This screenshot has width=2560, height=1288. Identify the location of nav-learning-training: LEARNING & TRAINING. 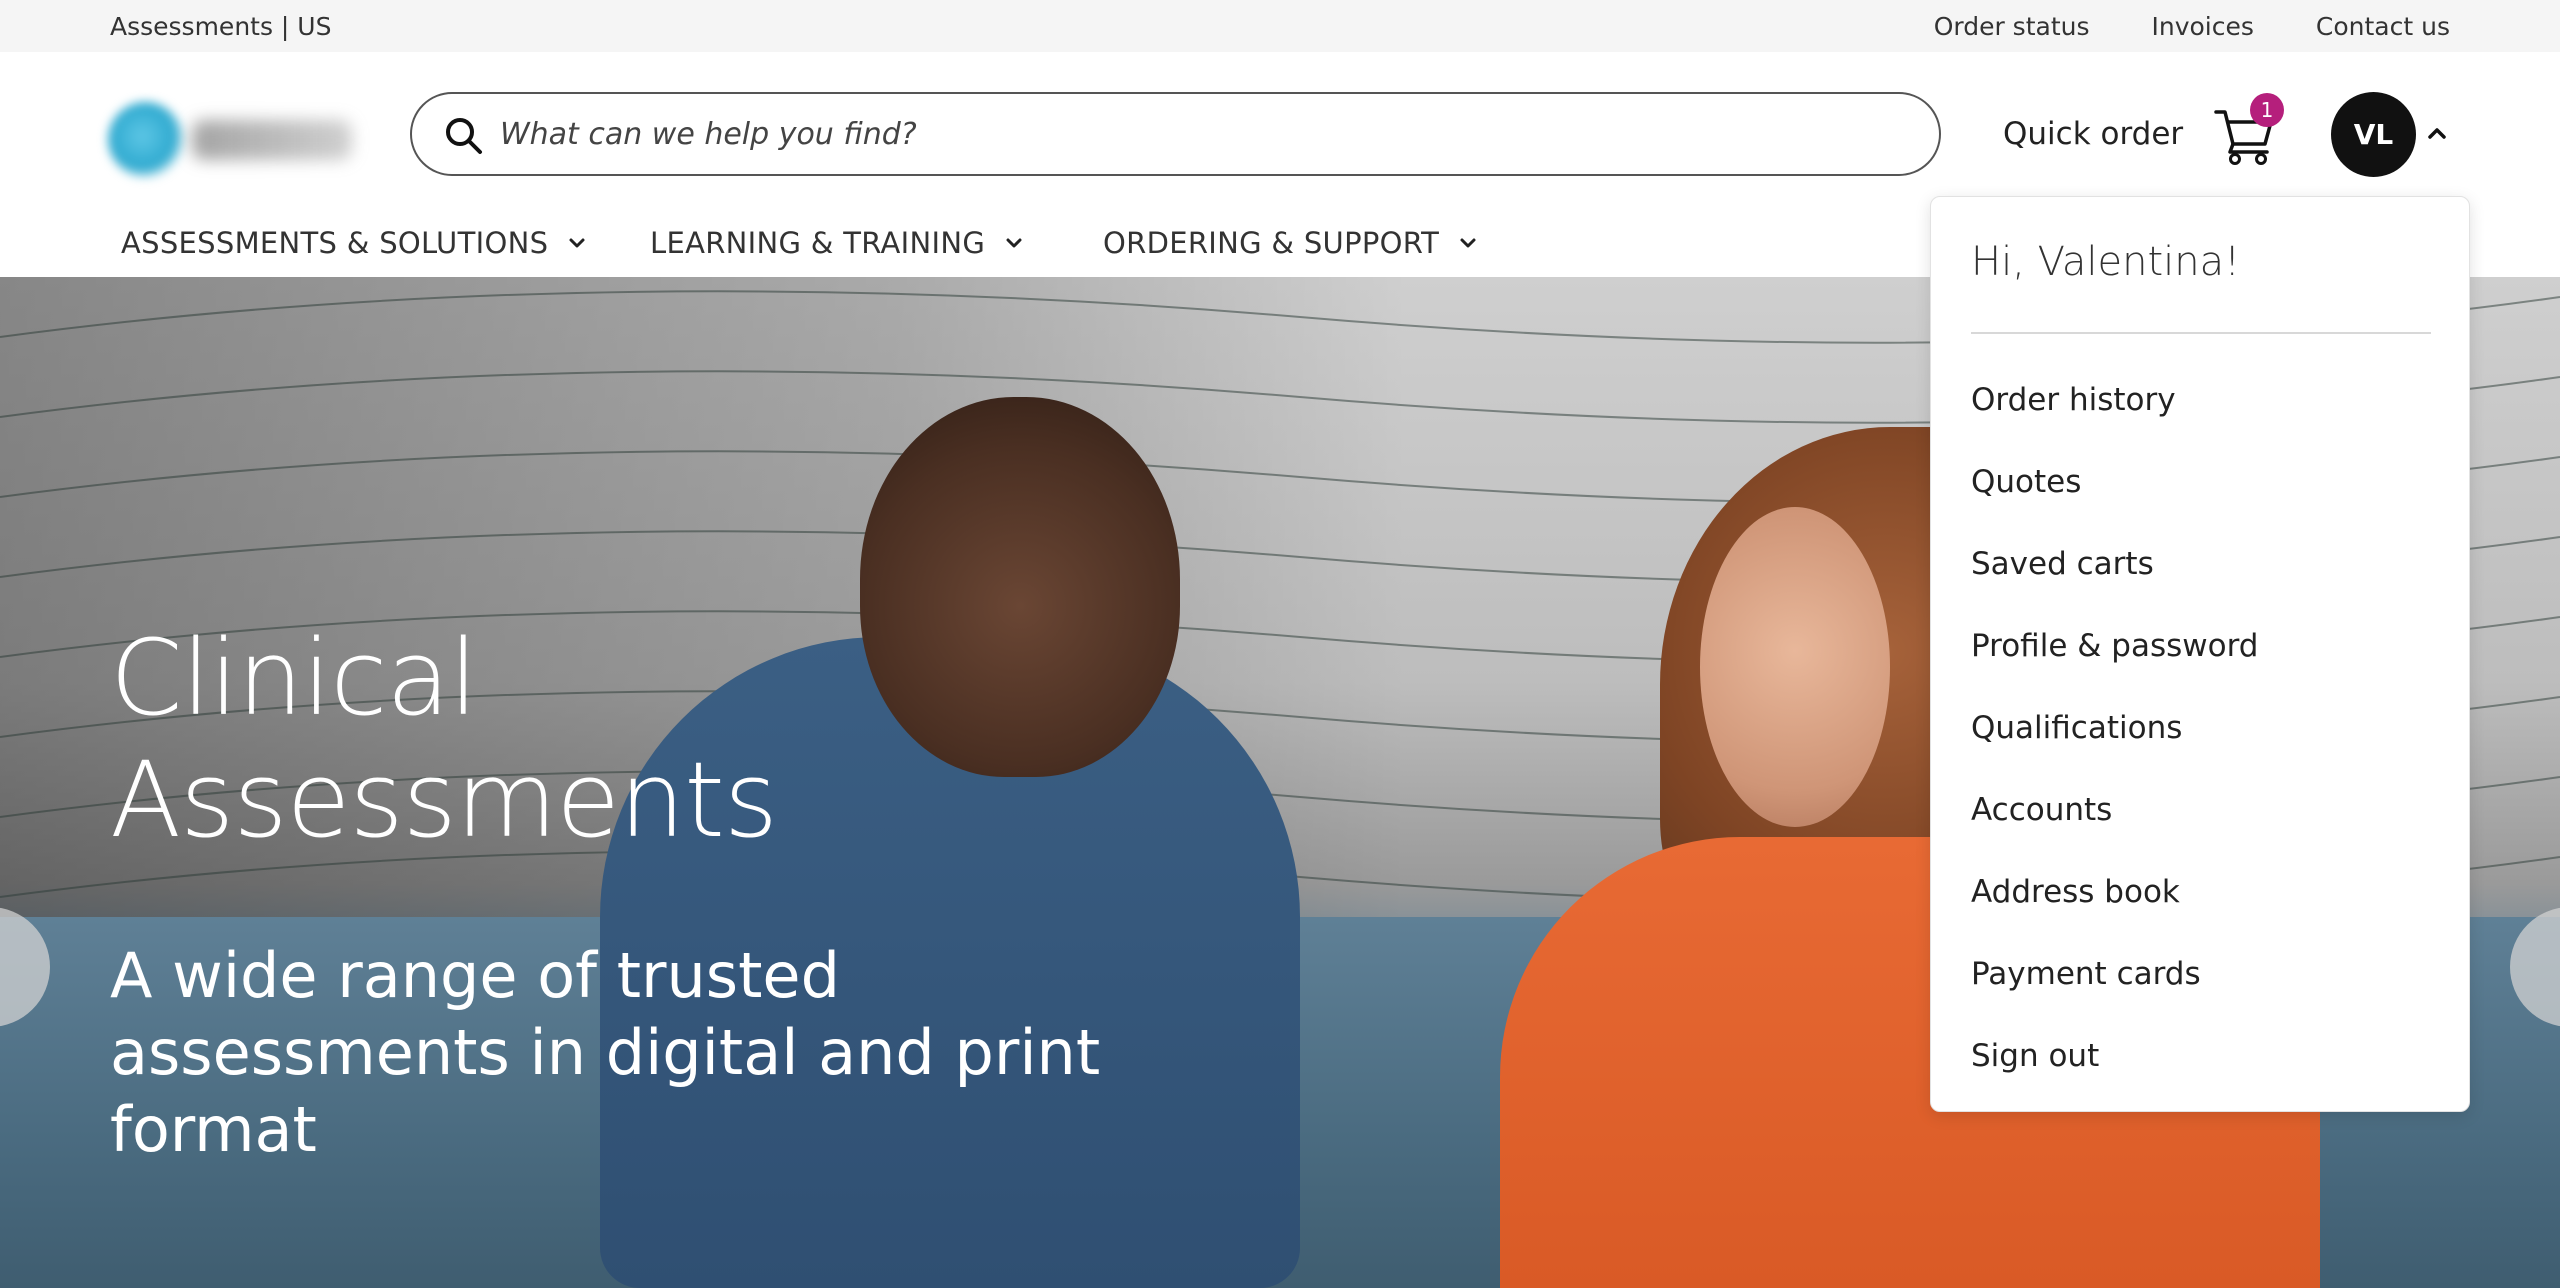
(837, 243).